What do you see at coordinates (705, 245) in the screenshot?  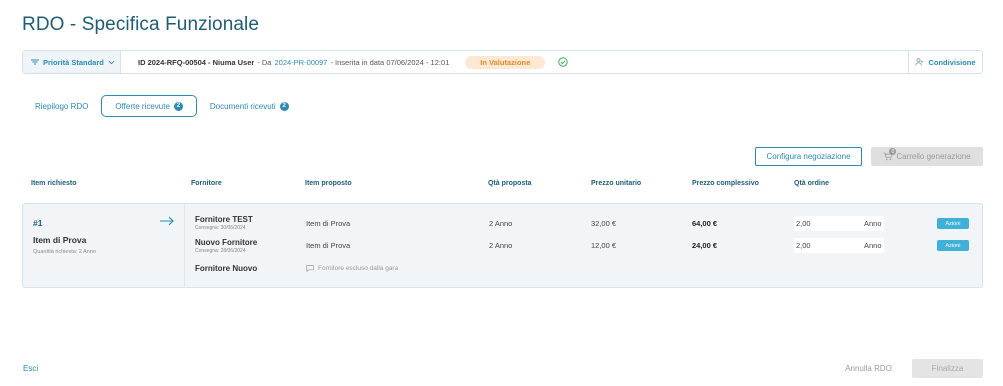 I see `total-price: 24,00 €` at bounding box center [705, 245].